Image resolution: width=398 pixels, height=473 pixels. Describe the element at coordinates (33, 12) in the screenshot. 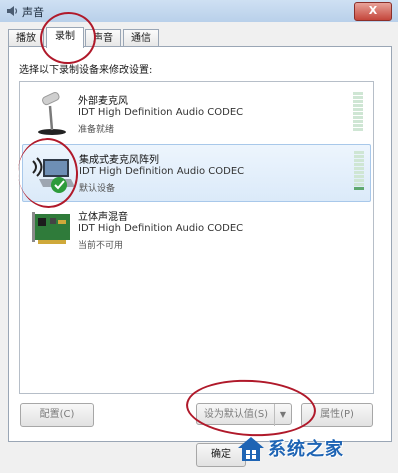

I see `window-title: 声音` at that location.